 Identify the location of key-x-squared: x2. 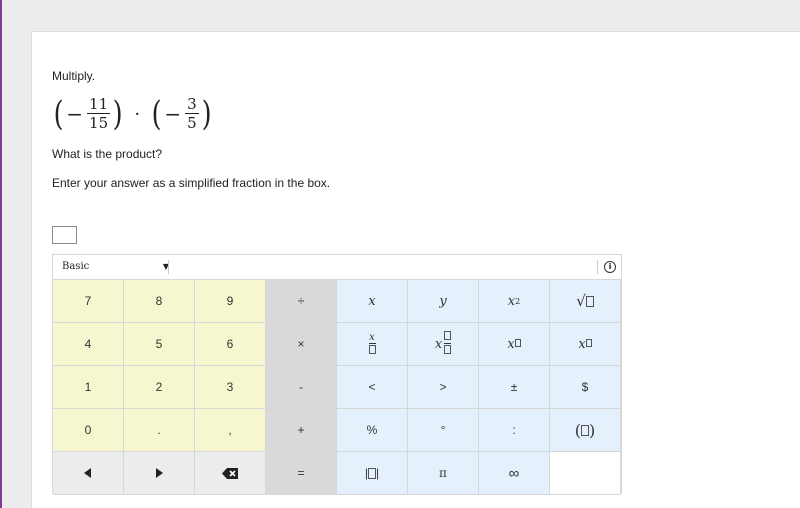
(514, 301).